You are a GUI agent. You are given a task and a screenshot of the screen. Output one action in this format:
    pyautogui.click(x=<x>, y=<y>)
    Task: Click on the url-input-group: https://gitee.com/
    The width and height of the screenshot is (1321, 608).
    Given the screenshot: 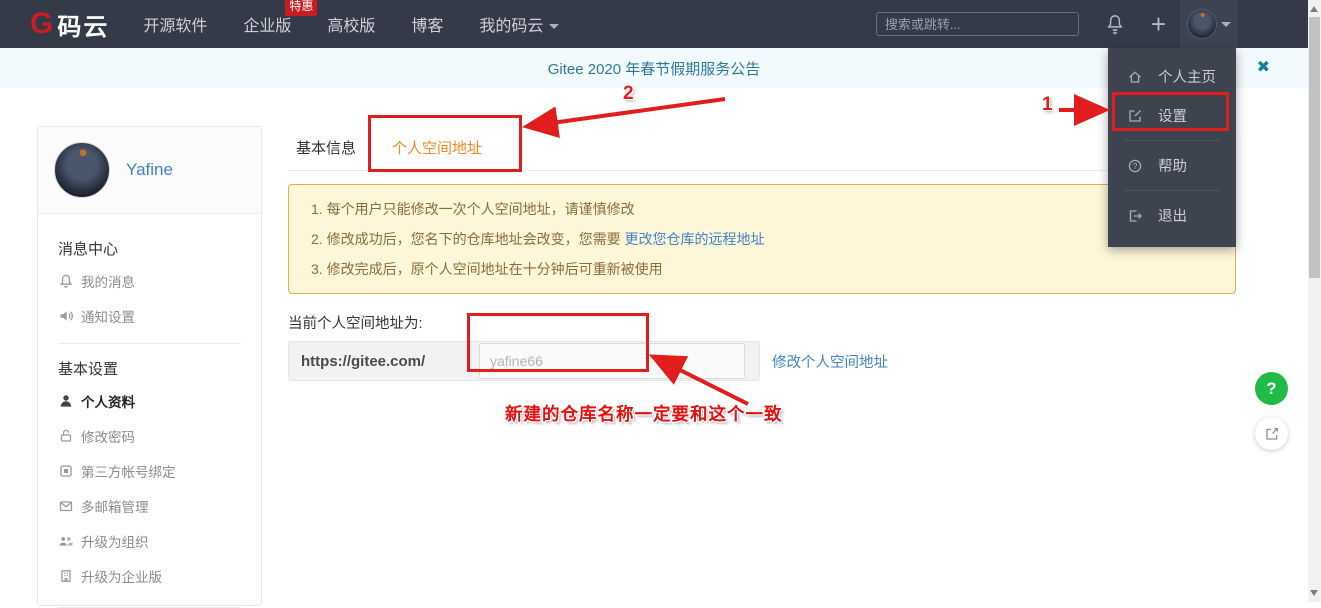 What is the action you would take?
    pyautogui.click(x=524, y=361)
    